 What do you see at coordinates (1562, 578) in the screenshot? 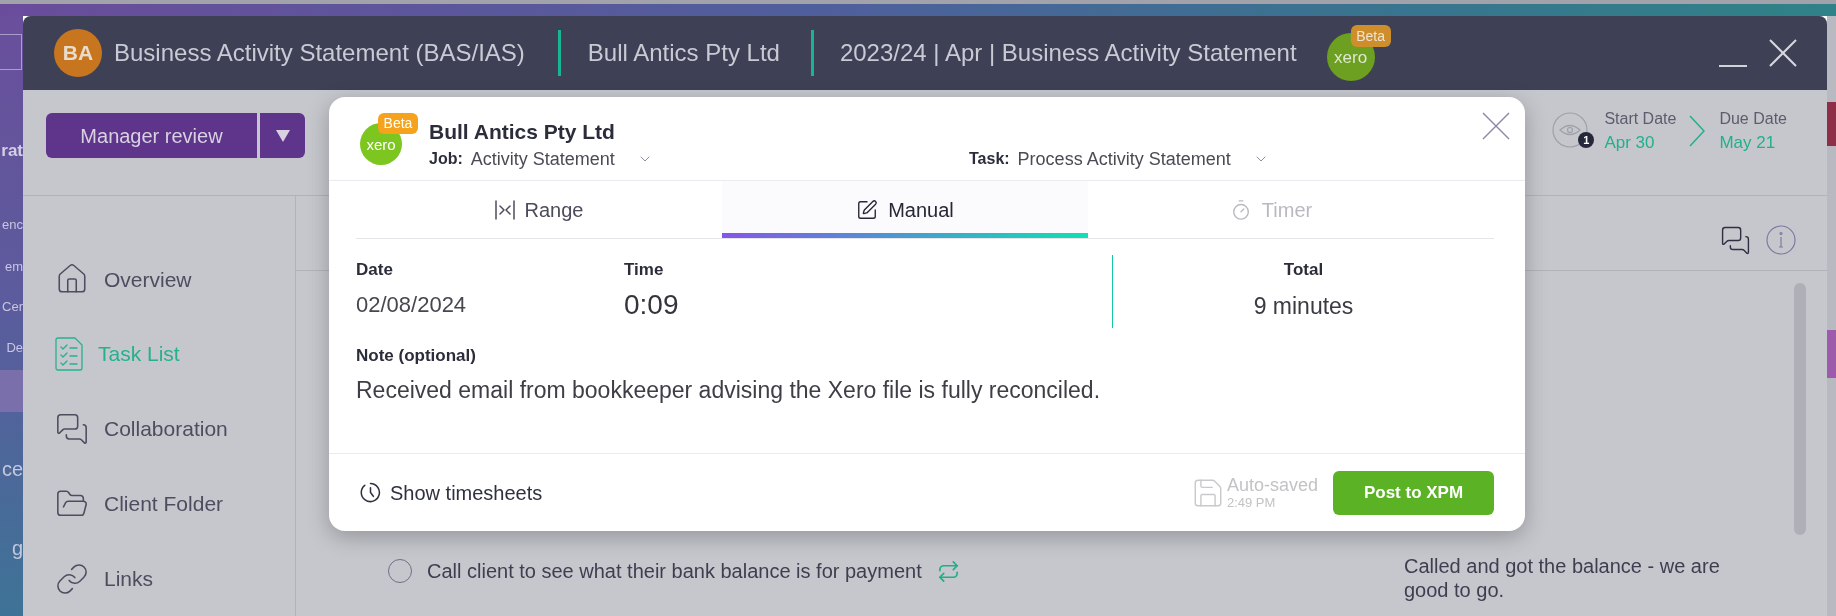
I see `task-comment: Called and got the balance - we are good to go.` at bounding box center [1562, 578].